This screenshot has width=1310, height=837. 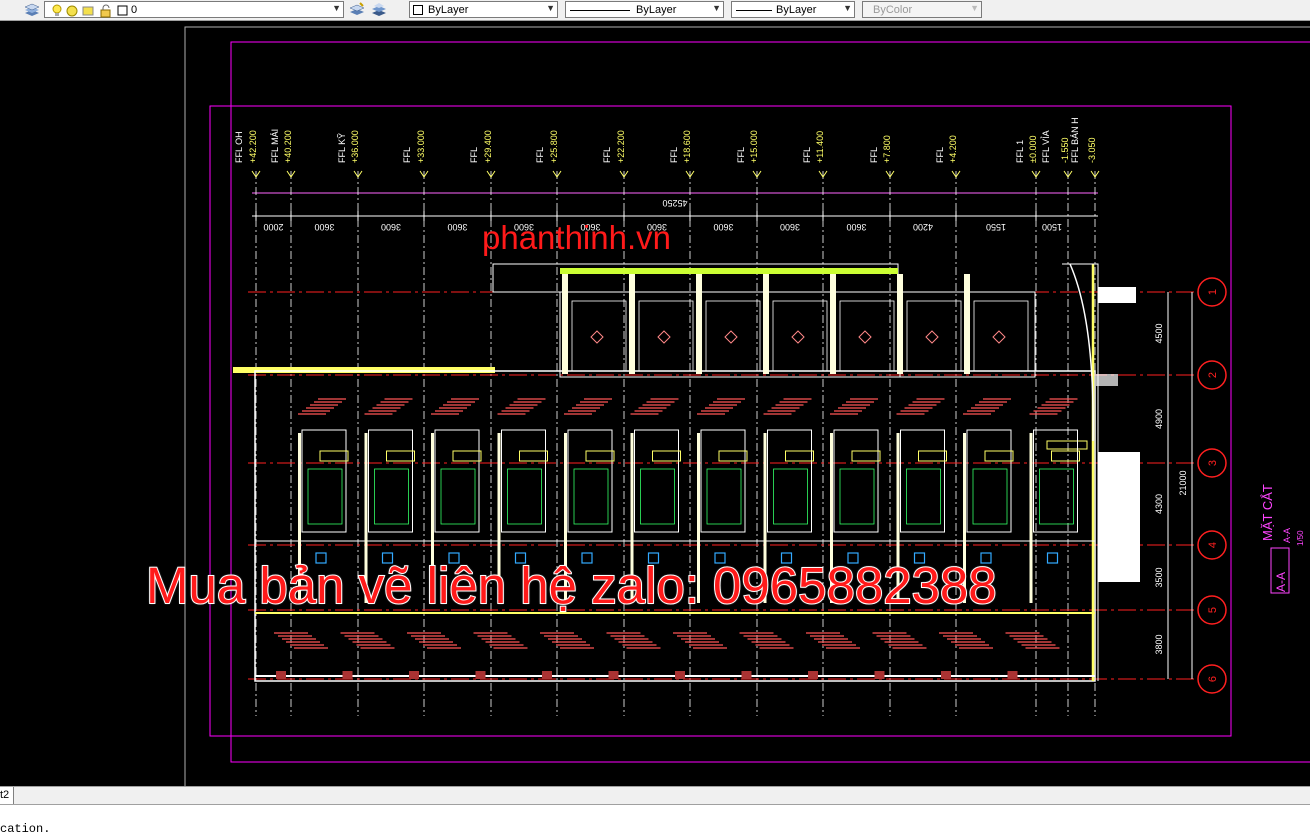 I want to click on side-dim: 4500, so click(x=1159, y=333).